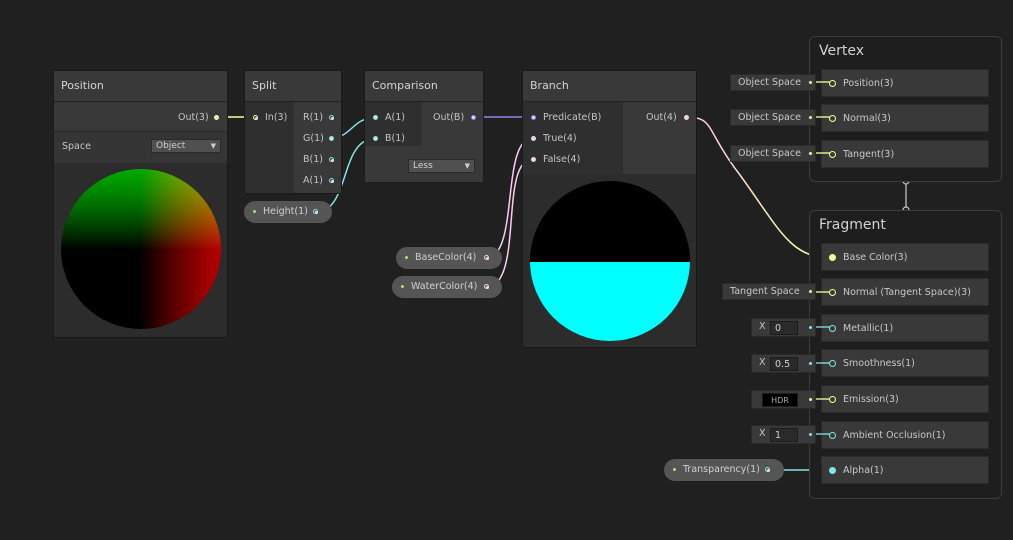 The width and height of the screenshot is (1013, 540). What do you see at coordinates (823, 258) in the screenshot?
I see `chip-connector-stubs` at bounding box center [823, 258].